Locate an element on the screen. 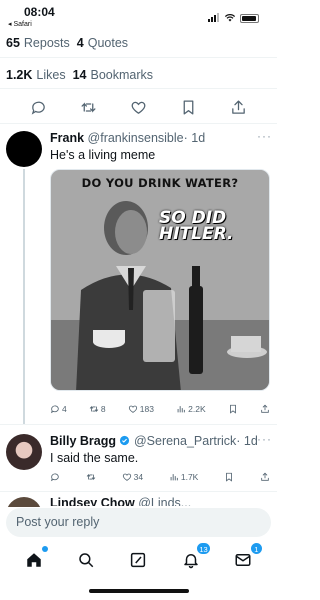 The height and width of the screenshot is (600, 320). author-handle: @frankinsensible is located at coordinates (136, 138).